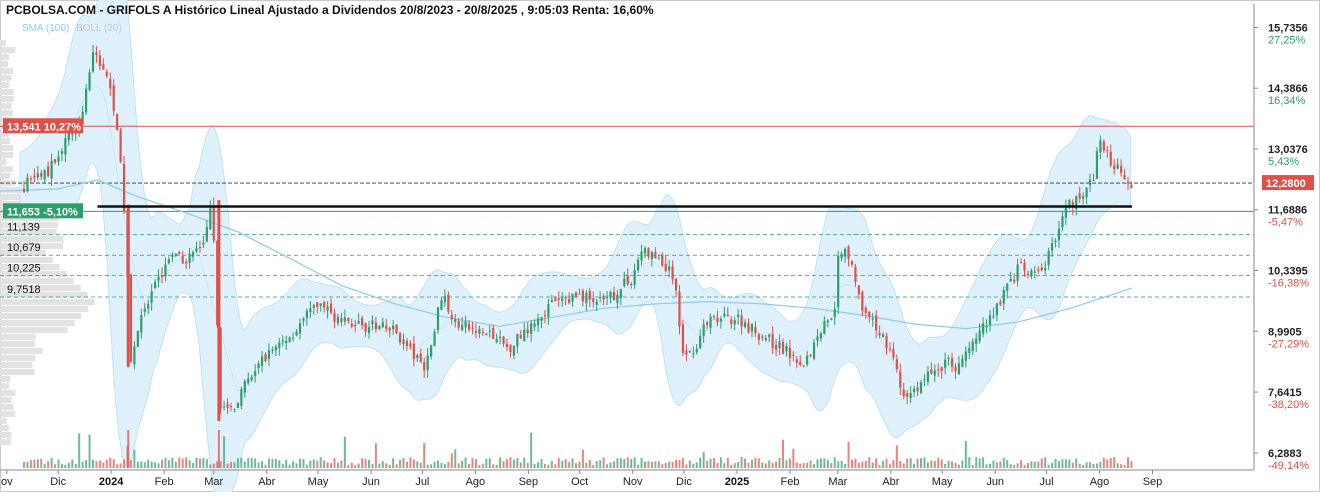 This screenshot has height=497, width=1320. I want to click on time-tick-label: Nov, so click(633, 482).